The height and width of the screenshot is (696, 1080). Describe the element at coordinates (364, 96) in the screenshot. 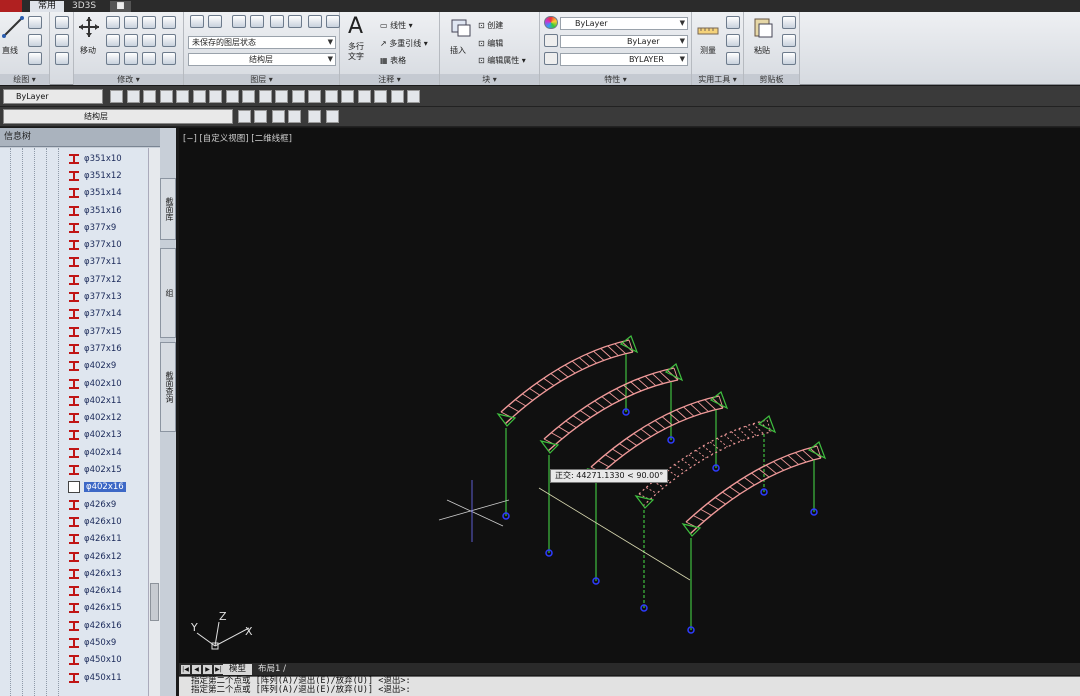

I see `gradient-tb-icon` at that location.